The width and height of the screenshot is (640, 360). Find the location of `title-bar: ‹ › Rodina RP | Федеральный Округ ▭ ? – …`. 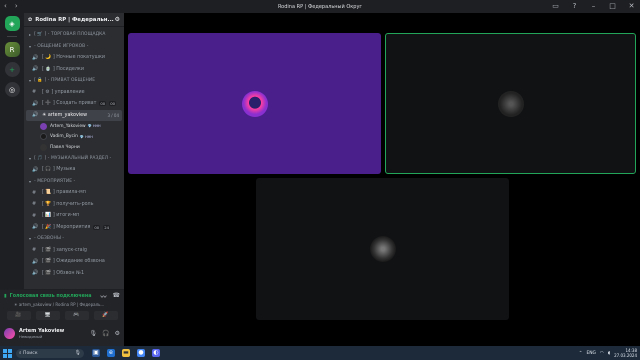

title-bar: ‹ › Rodina RP | Федеральный Округ ▭ ? – … is located at coordinates (320, 6).